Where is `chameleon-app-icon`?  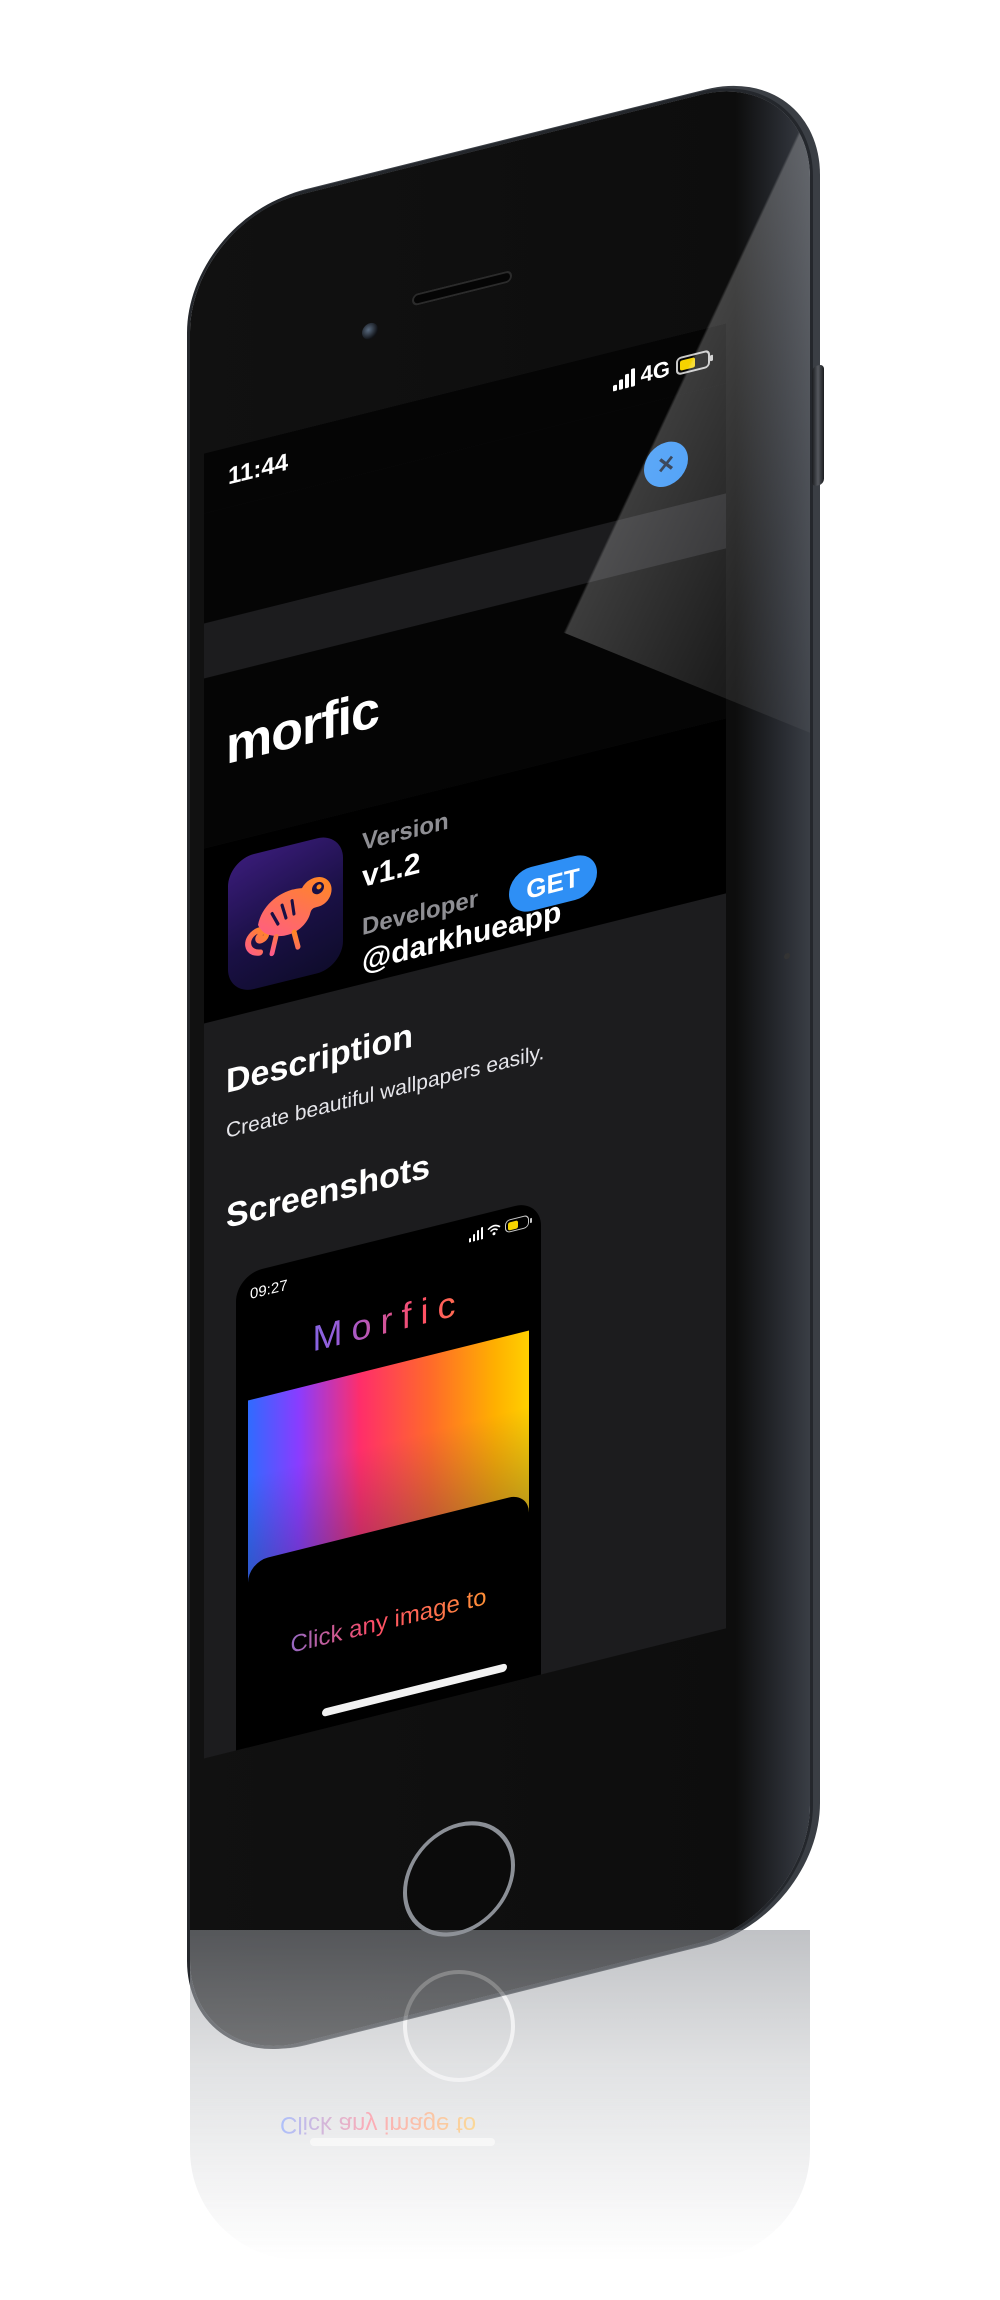 chameleon-app-icon is located at coordinates (285, 913).